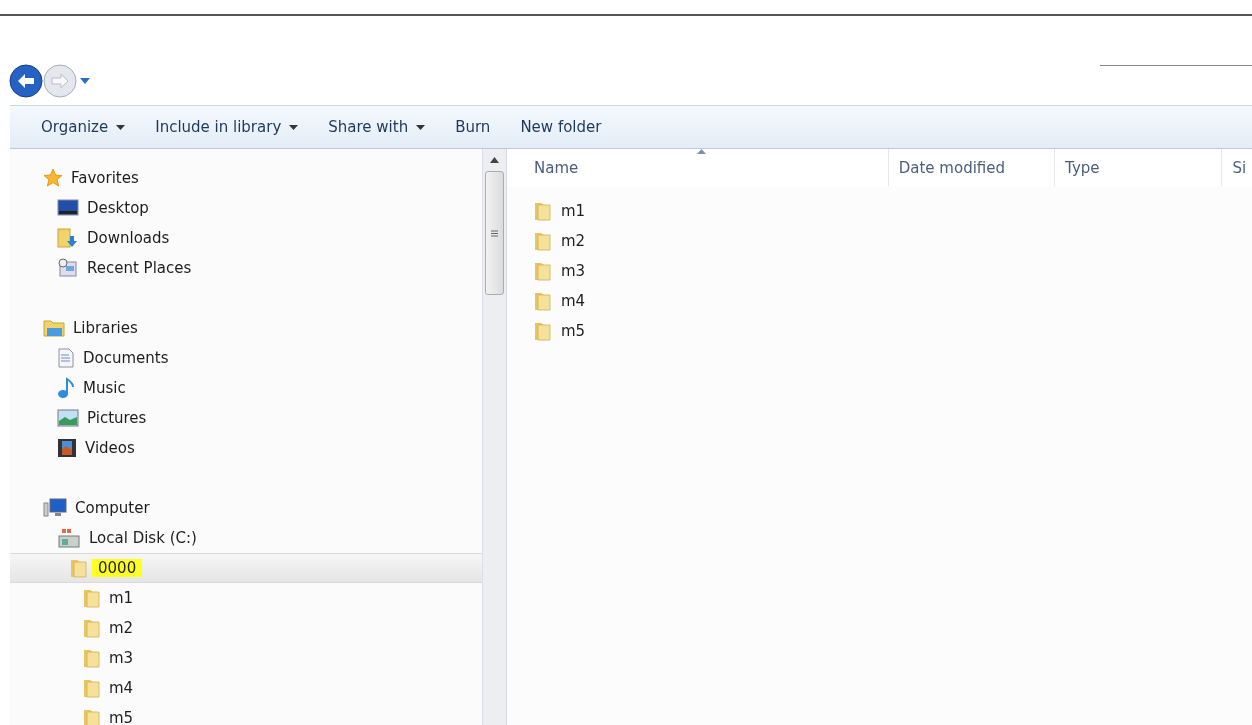 The image size is (1252, 725). I want to click on drive-icon, so click(69, 538).